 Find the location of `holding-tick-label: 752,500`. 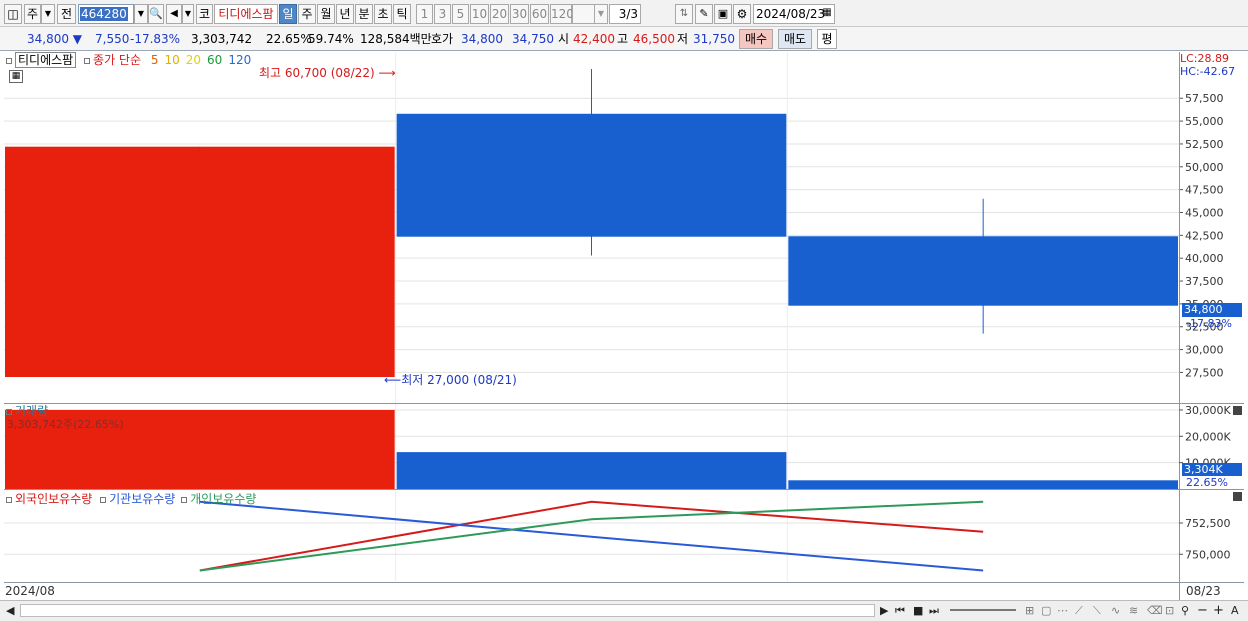

holding-tick-label: 752,500 is located at coordinates (1208, 523).